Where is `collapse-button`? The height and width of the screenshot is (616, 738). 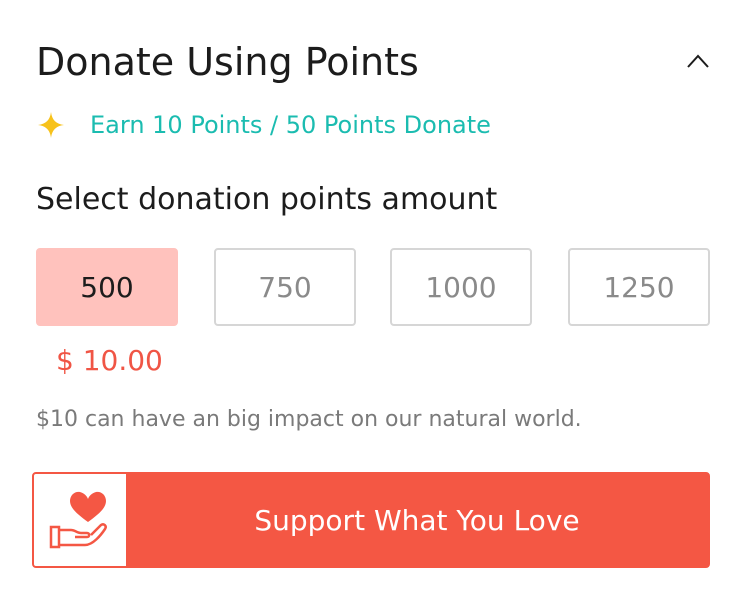
collapse-button is located at coordinates (698, 61).